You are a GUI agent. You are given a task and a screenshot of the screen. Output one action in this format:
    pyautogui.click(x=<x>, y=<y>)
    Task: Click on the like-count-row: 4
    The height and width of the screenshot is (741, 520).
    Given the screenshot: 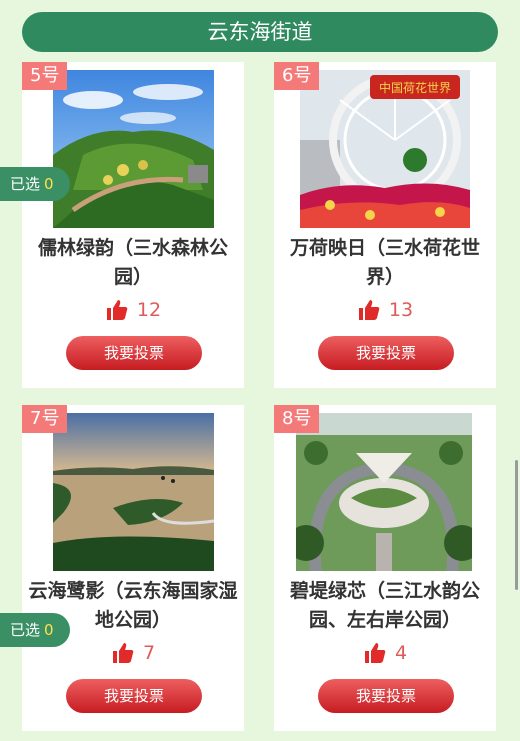 What is the action you would take?
    pyautogui.click(x=385, y=653)
    